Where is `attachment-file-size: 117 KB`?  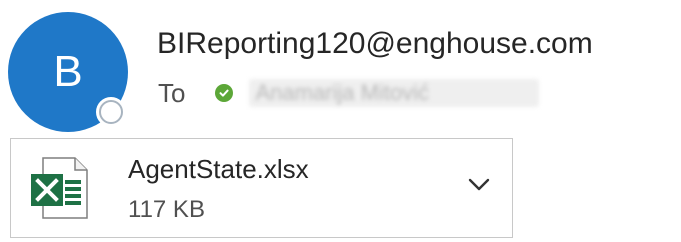 attachment-file-size: 117 KB is located at coordinates (166, 209).